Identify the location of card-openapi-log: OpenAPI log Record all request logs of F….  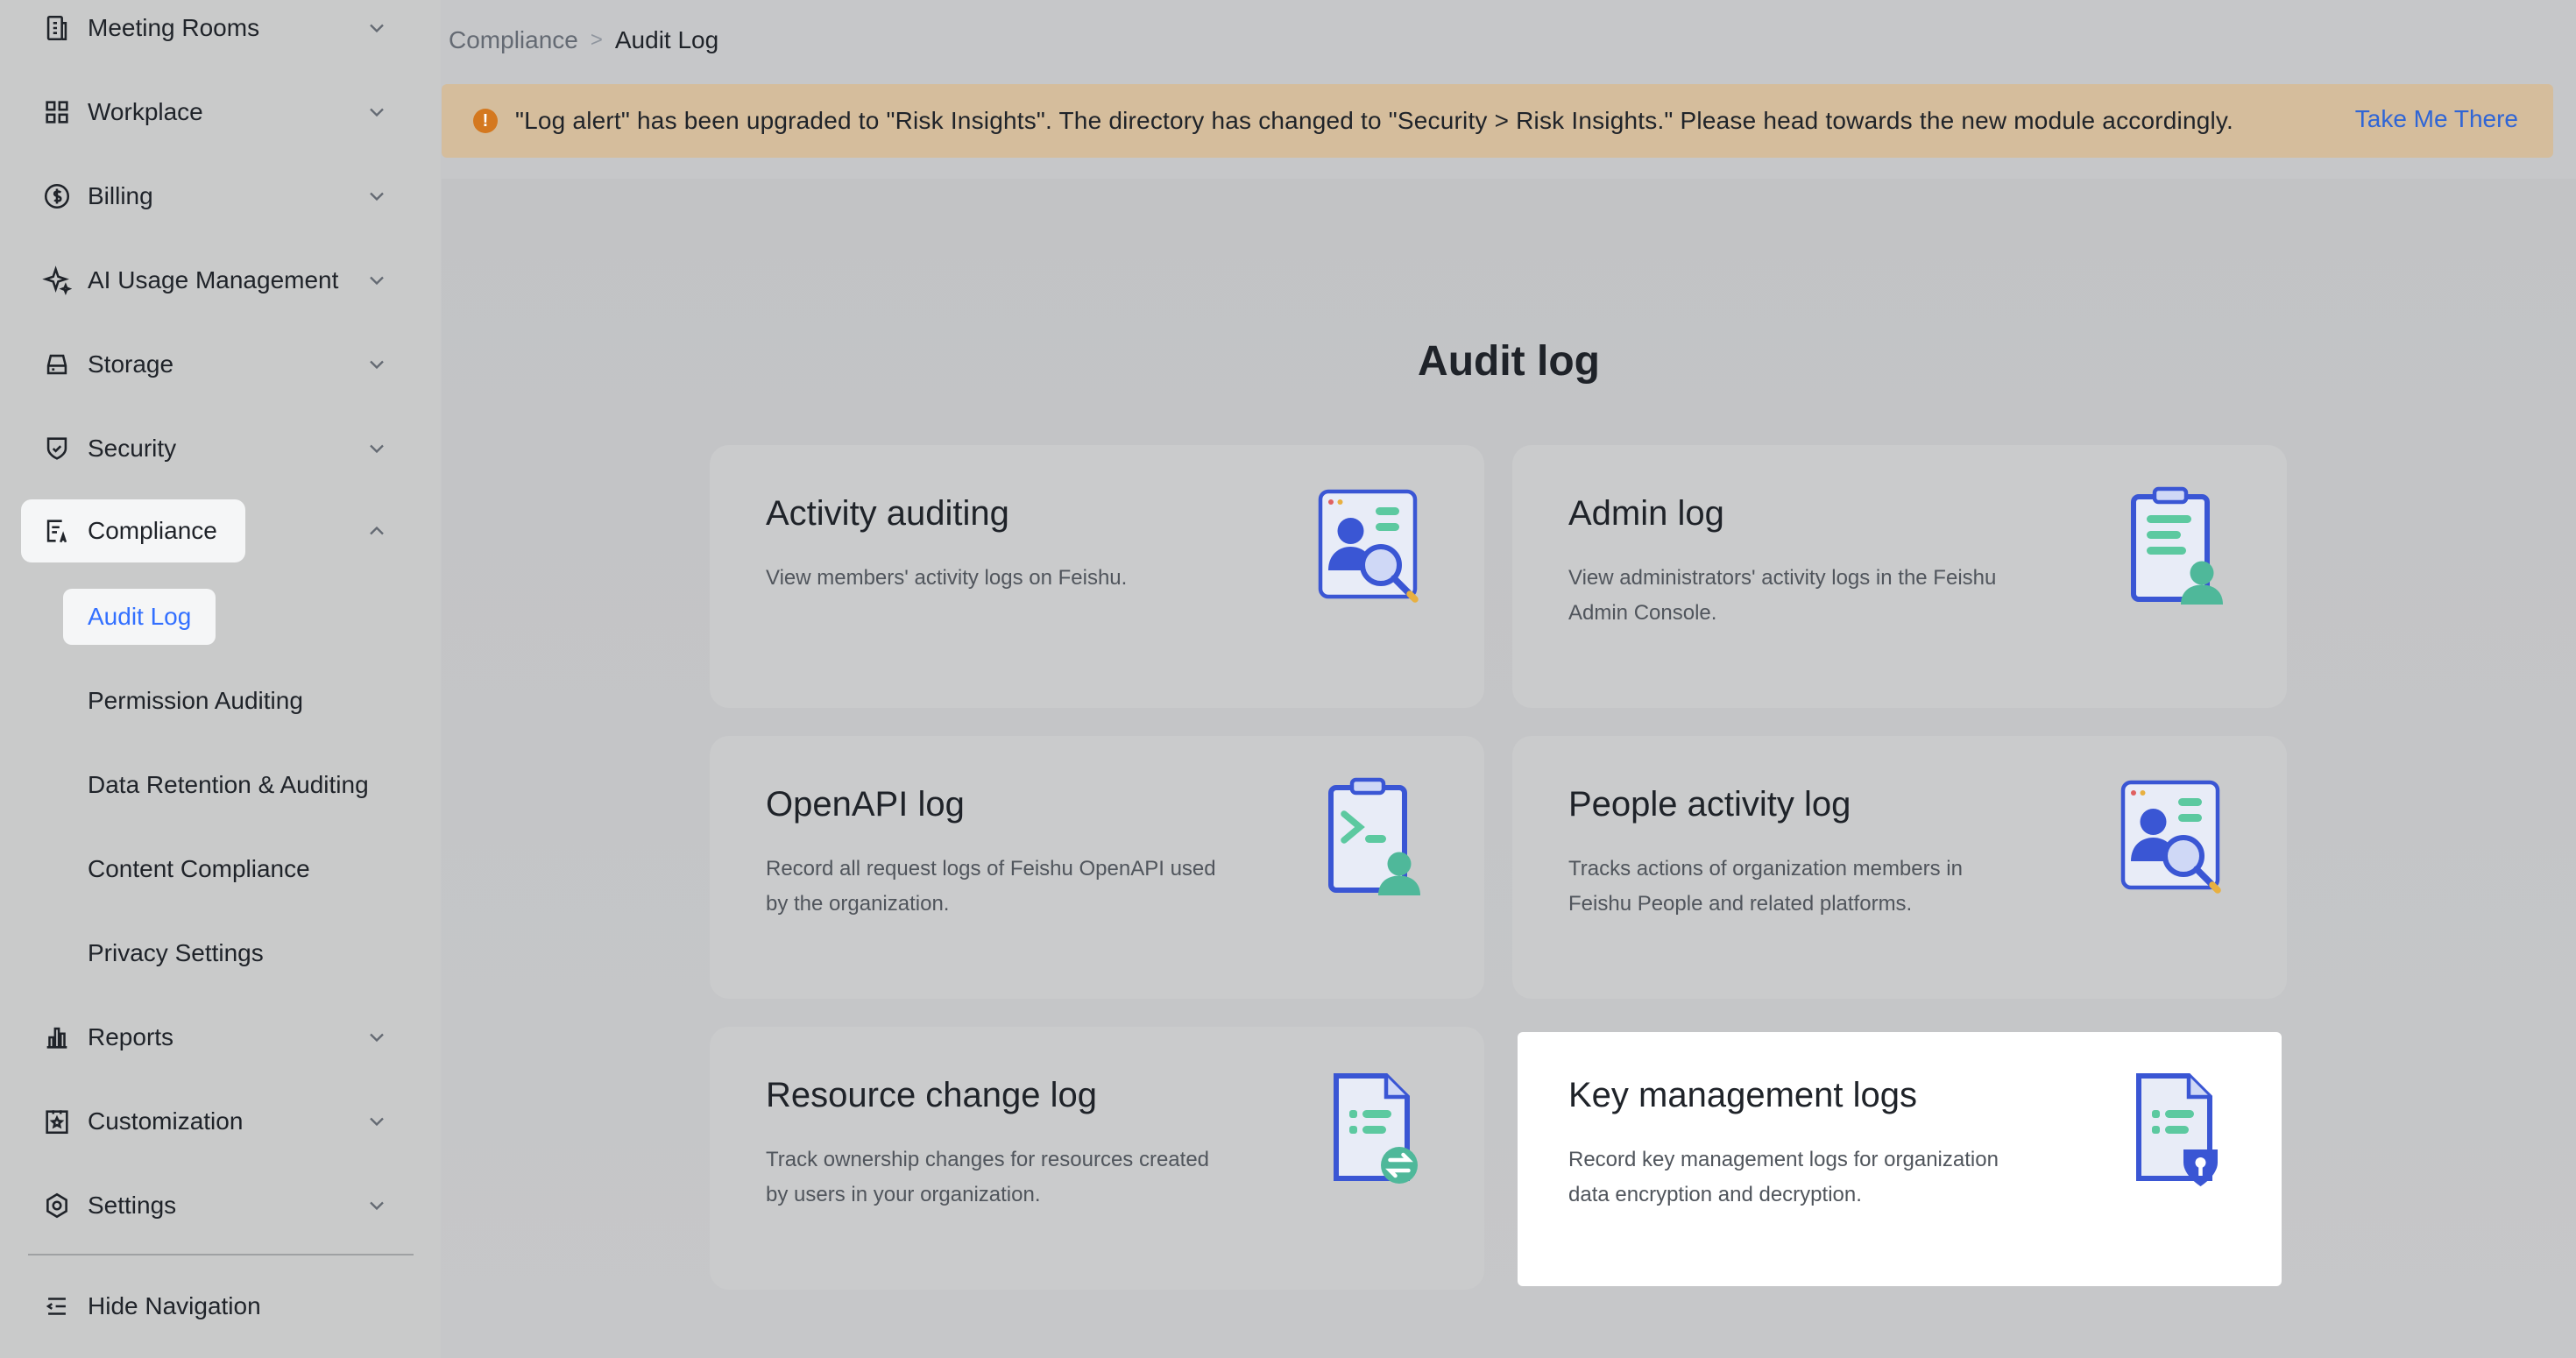
(1097, 867).